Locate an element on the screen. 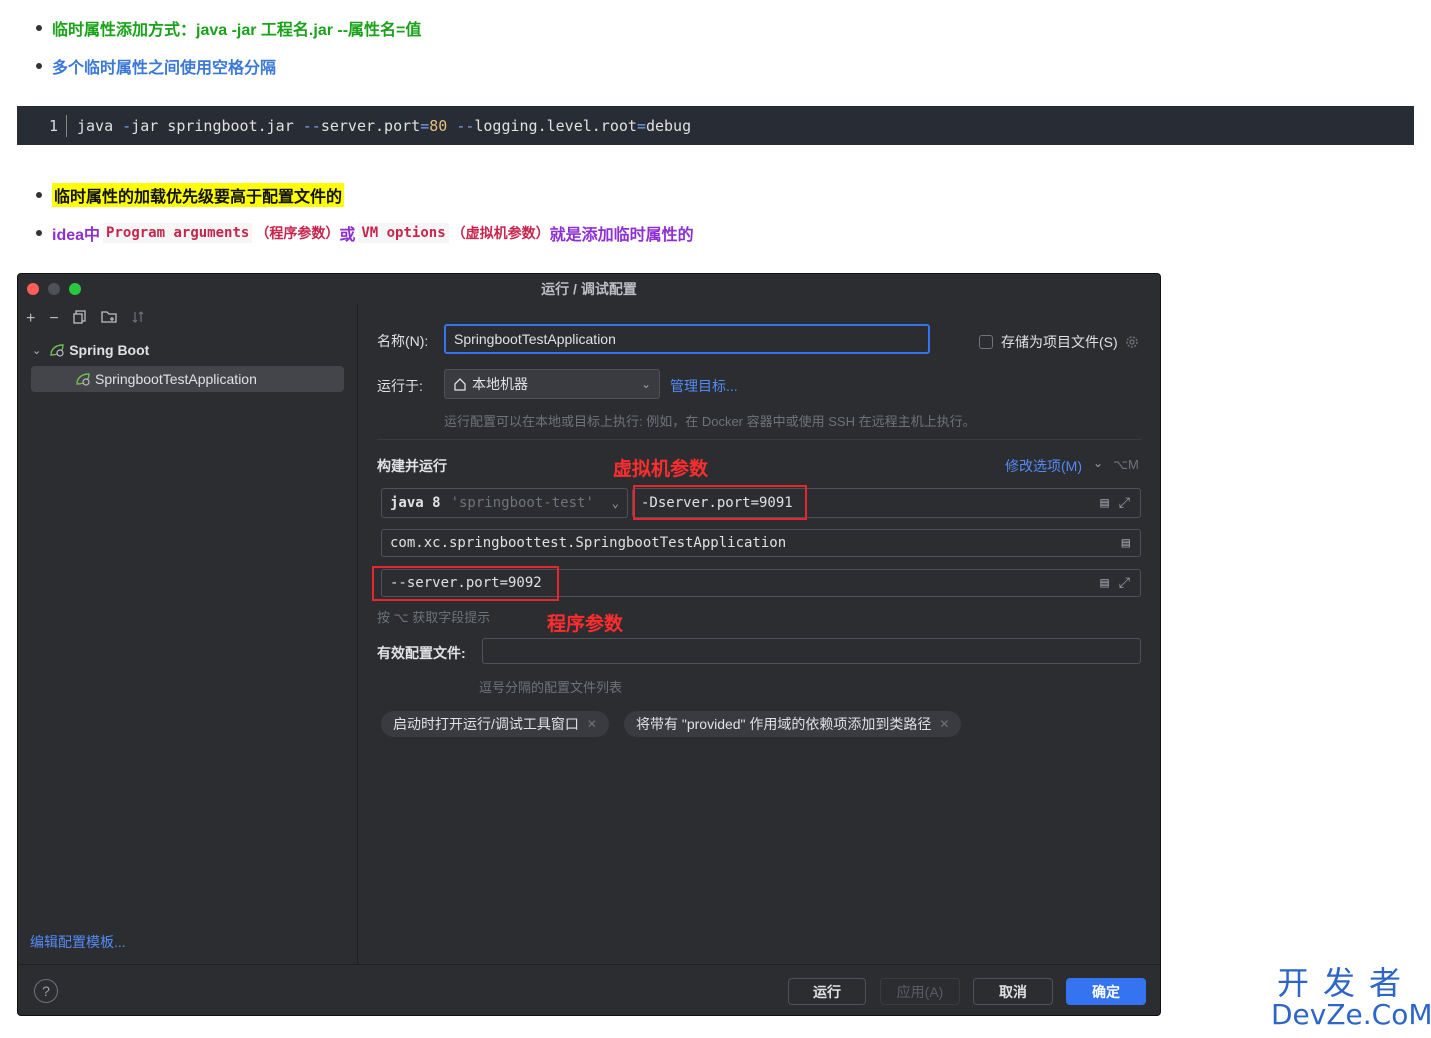 The image size is (1431, 1038). active-profiles-input is located at coordinates (811, 651).